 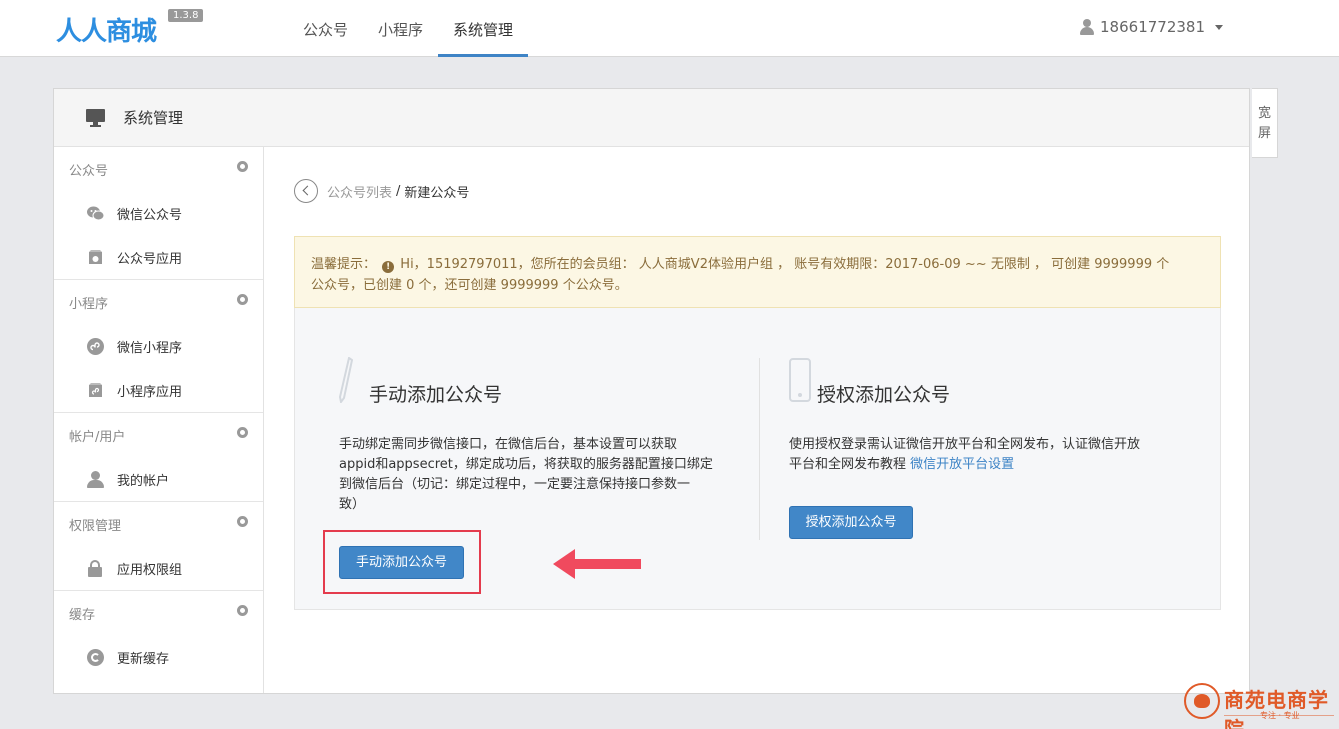 What do you see at coordinates (89, 171) in the screenshot?
I see `sidebar-group-title: 公众号` at bounding box center [89, 171].